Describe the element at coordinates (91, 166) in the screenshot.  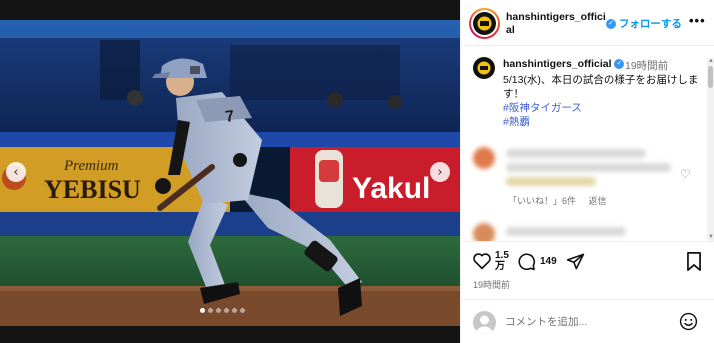
I see `ad-text-premium: Premium` at that location.